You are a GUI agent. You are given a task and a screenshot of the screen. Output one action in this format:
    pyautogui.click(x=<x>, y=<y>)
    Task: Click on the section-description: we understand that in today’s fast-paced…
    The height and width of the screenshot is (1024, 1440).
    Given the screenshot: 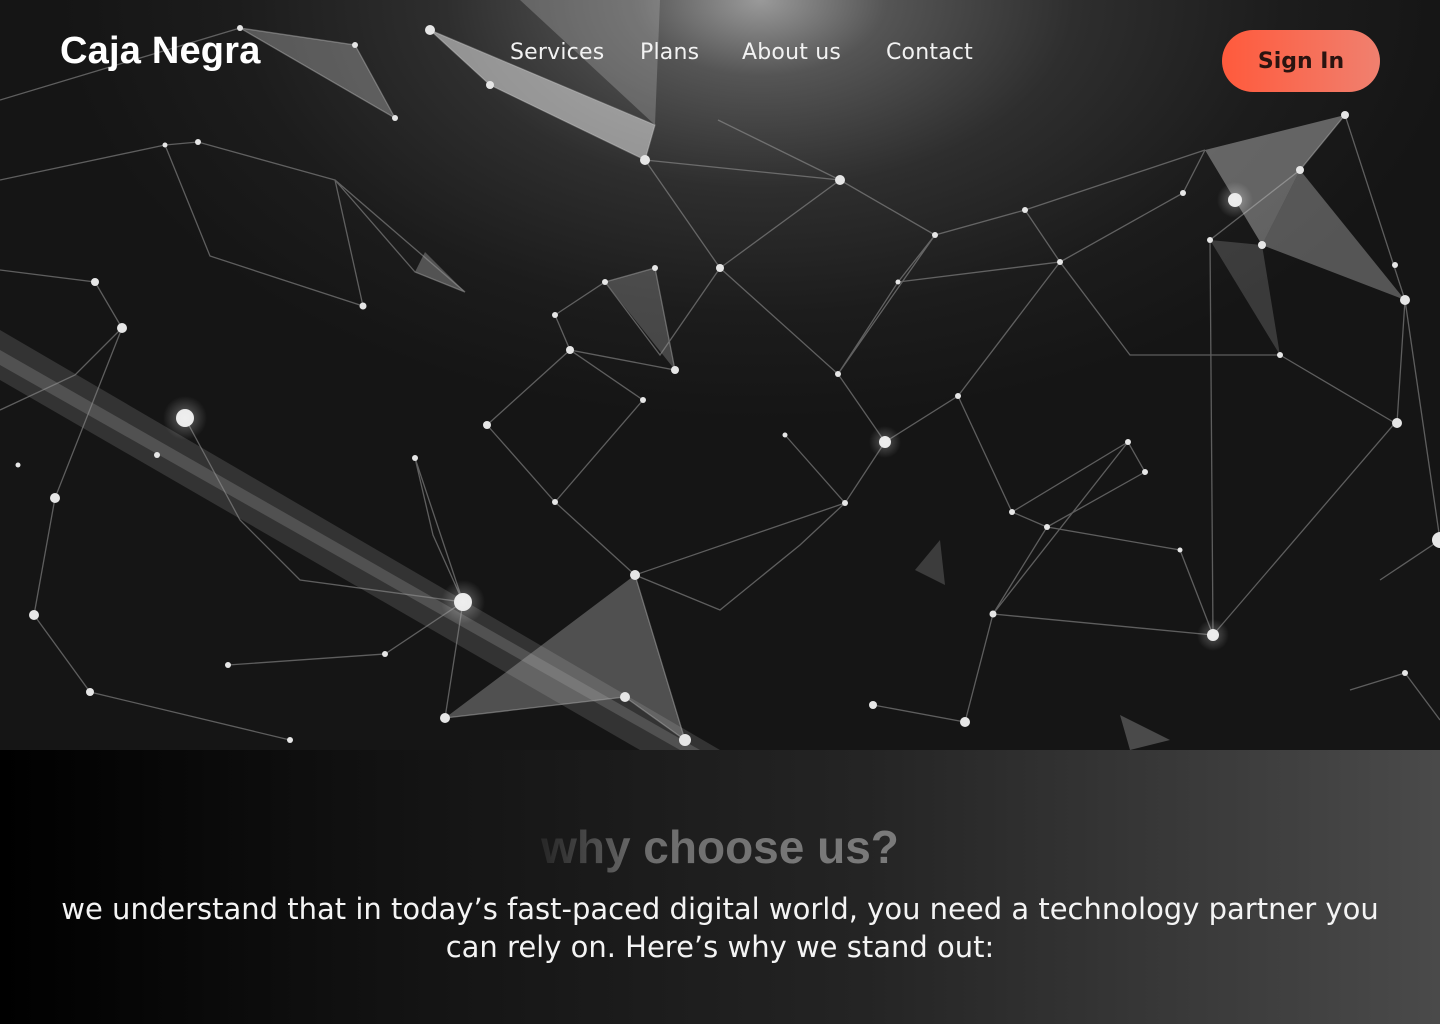 What is the action you would take?
    pyautogui.click(x=720, y=928)
    